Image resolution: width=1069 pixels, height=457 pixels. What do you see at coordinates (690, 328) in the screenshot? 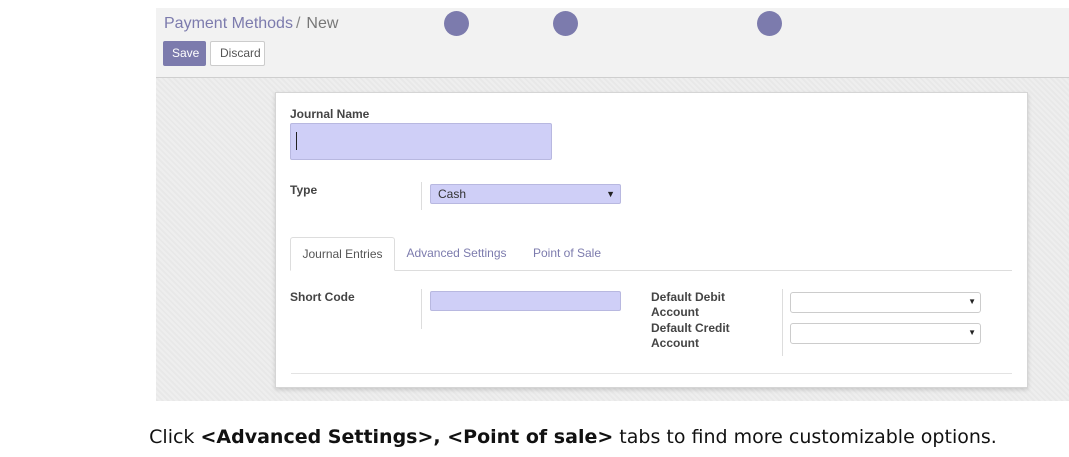
I see `default-credit-label-line1: Default Credit` at bounding box center [690, 328].